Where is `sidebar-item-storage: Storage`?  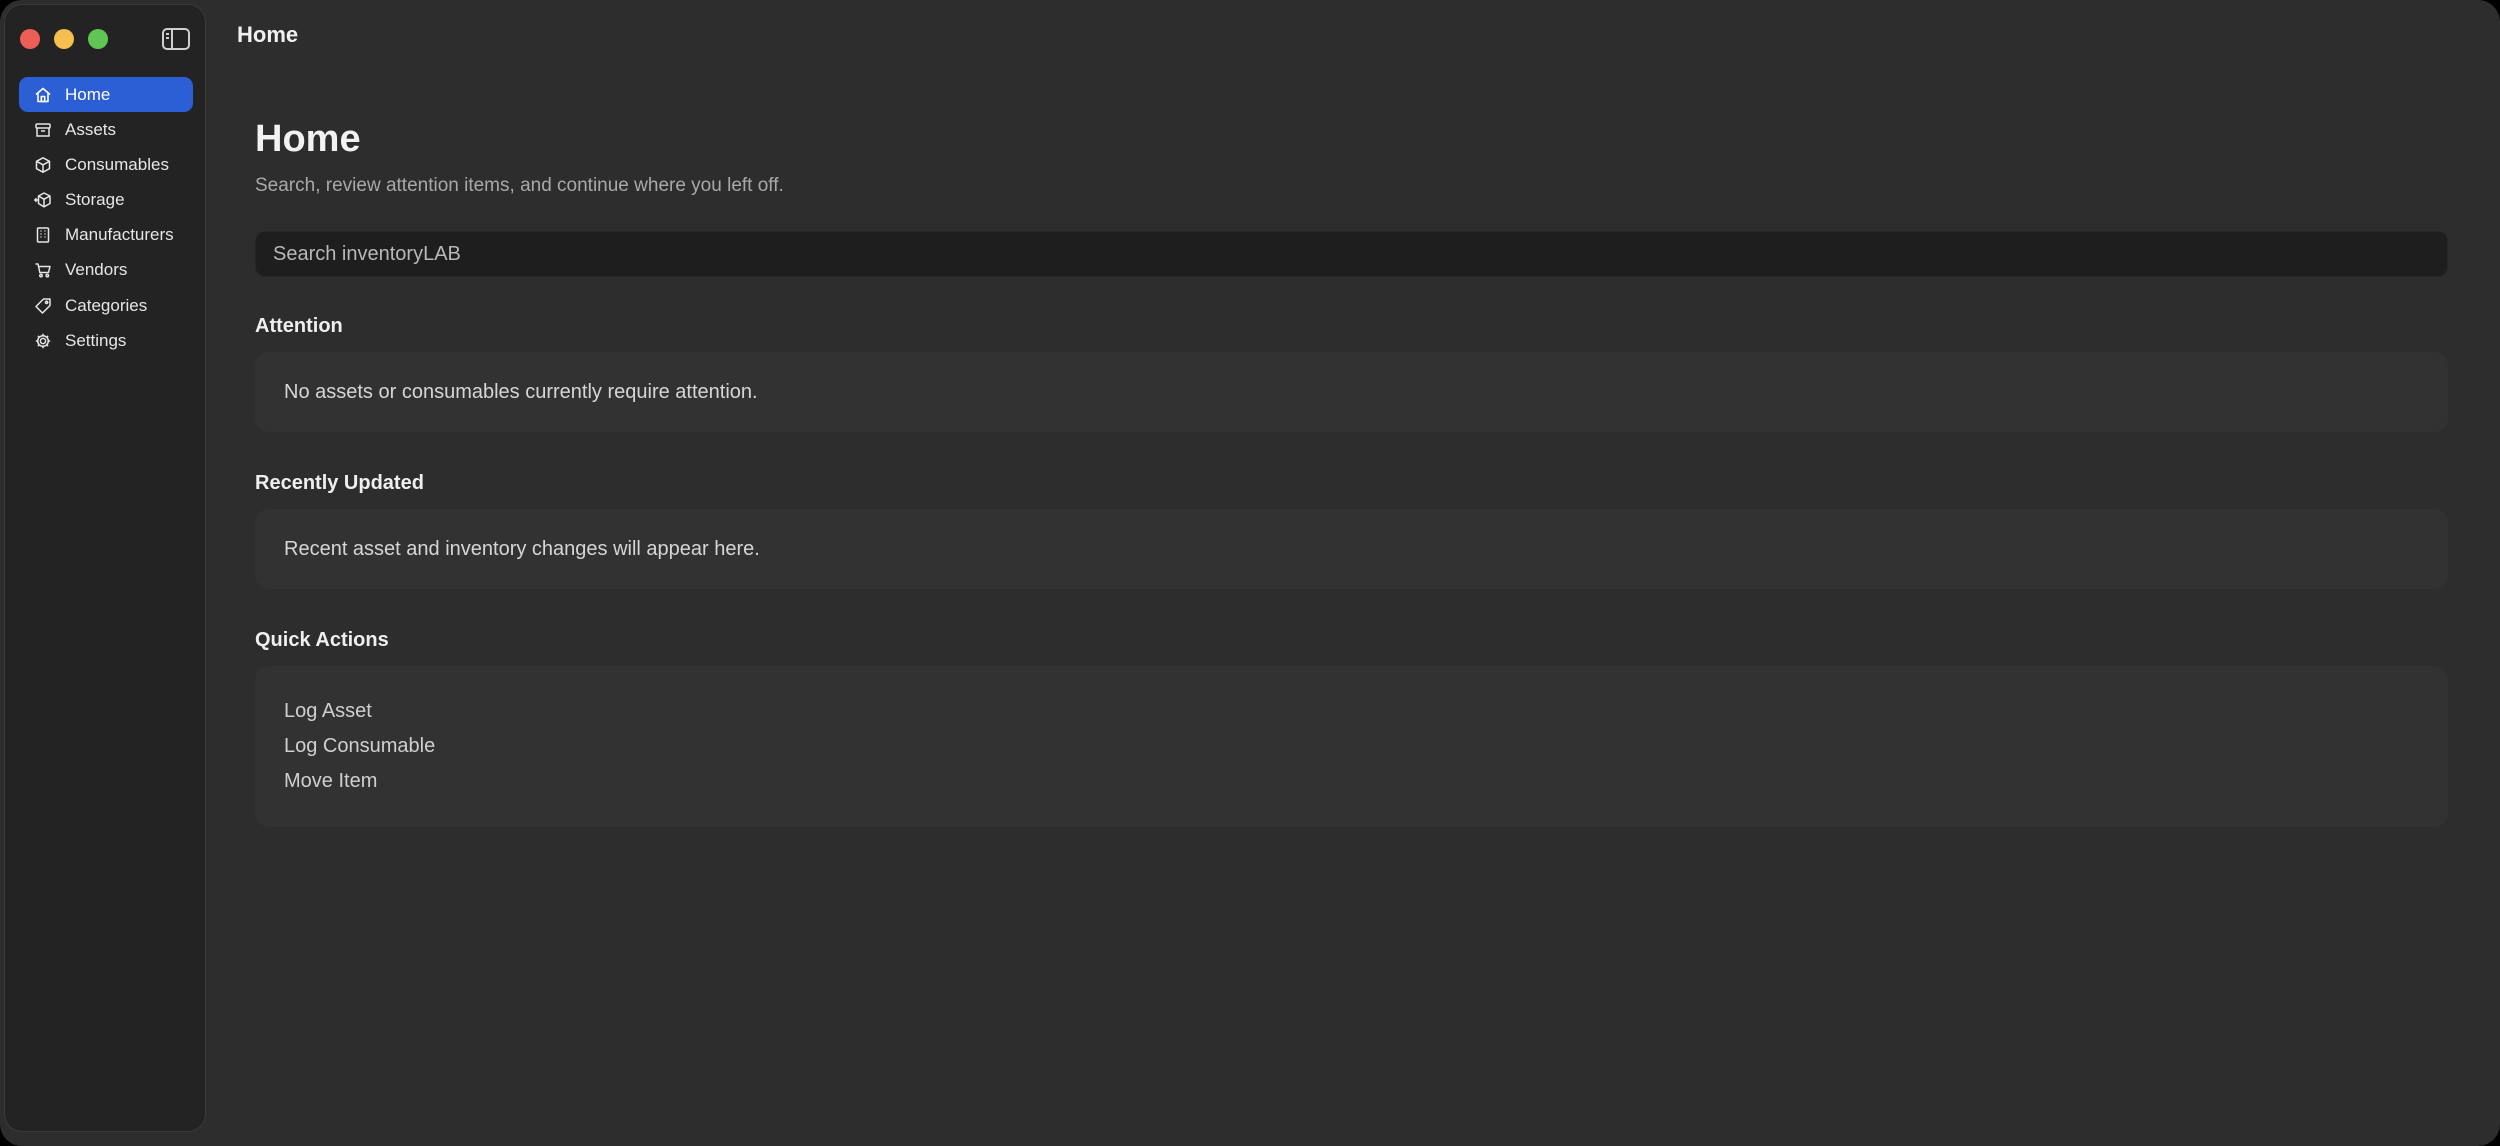
sidebar-item-storage: Storage is located at coordinates (106, 200).